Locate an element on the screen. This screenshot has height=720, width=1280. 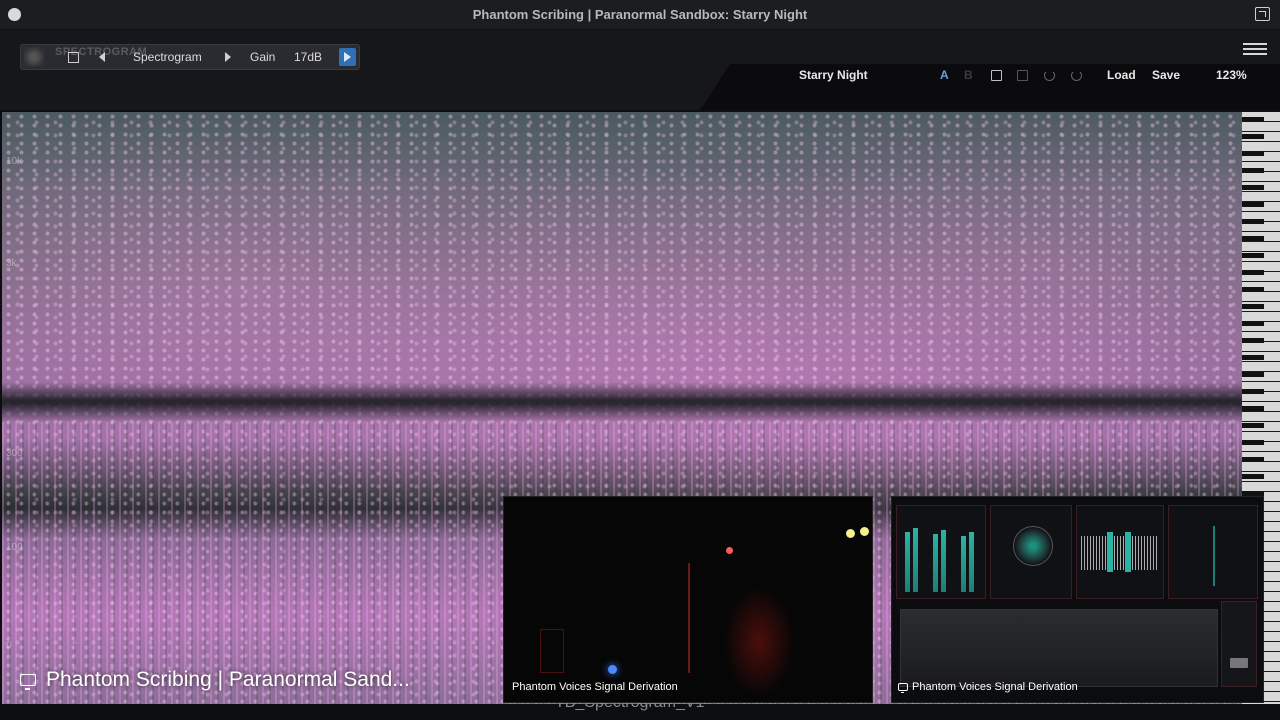
preset-label: Spectrogram is located at coordinates (167, 57).